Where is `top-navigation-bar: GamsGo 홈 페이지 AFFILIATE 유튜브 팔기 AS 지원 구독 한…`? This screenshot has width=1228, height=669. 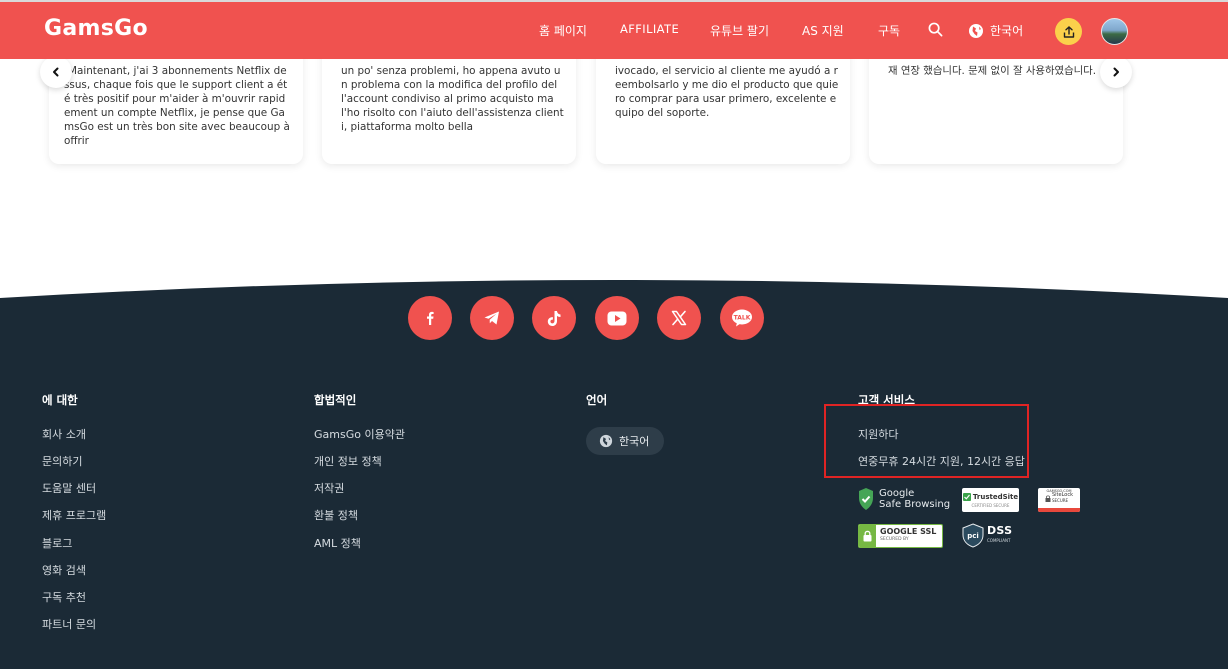 top-navigation-bar: GamsGo 홈 페이지 AFFILIATE 유튜브 팔기 AS 지원 구독 한… is located at coordinates (614, 29).